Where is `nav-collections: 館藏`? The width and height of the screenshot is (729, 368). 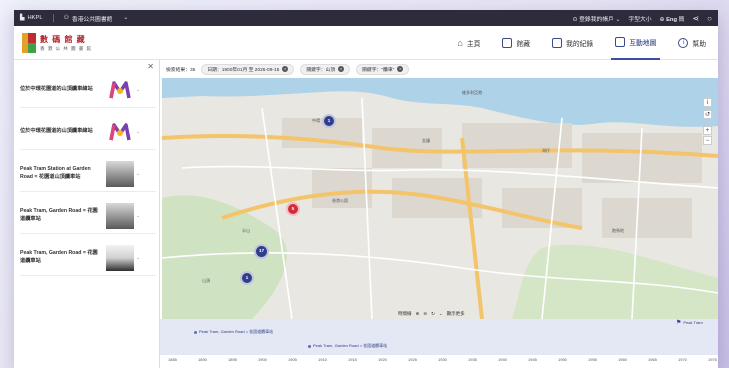 nav-collections: 館藏 is located at coordinates (516, 43).